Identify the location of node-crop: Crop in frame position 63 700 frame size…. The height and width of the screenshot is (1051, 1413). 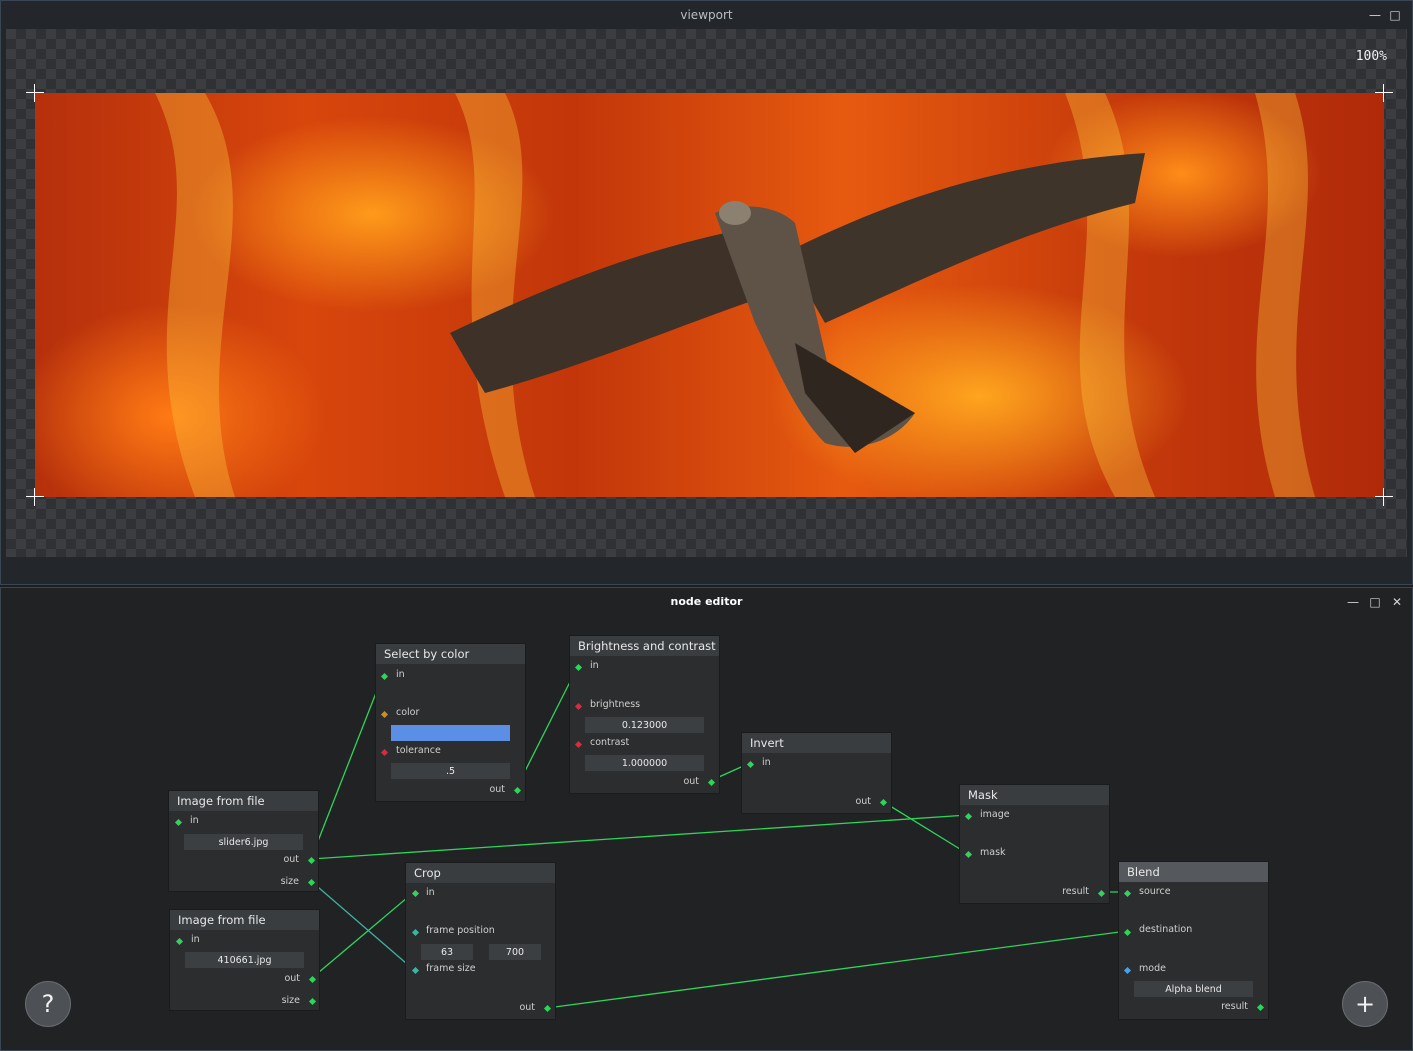
(480, 941).